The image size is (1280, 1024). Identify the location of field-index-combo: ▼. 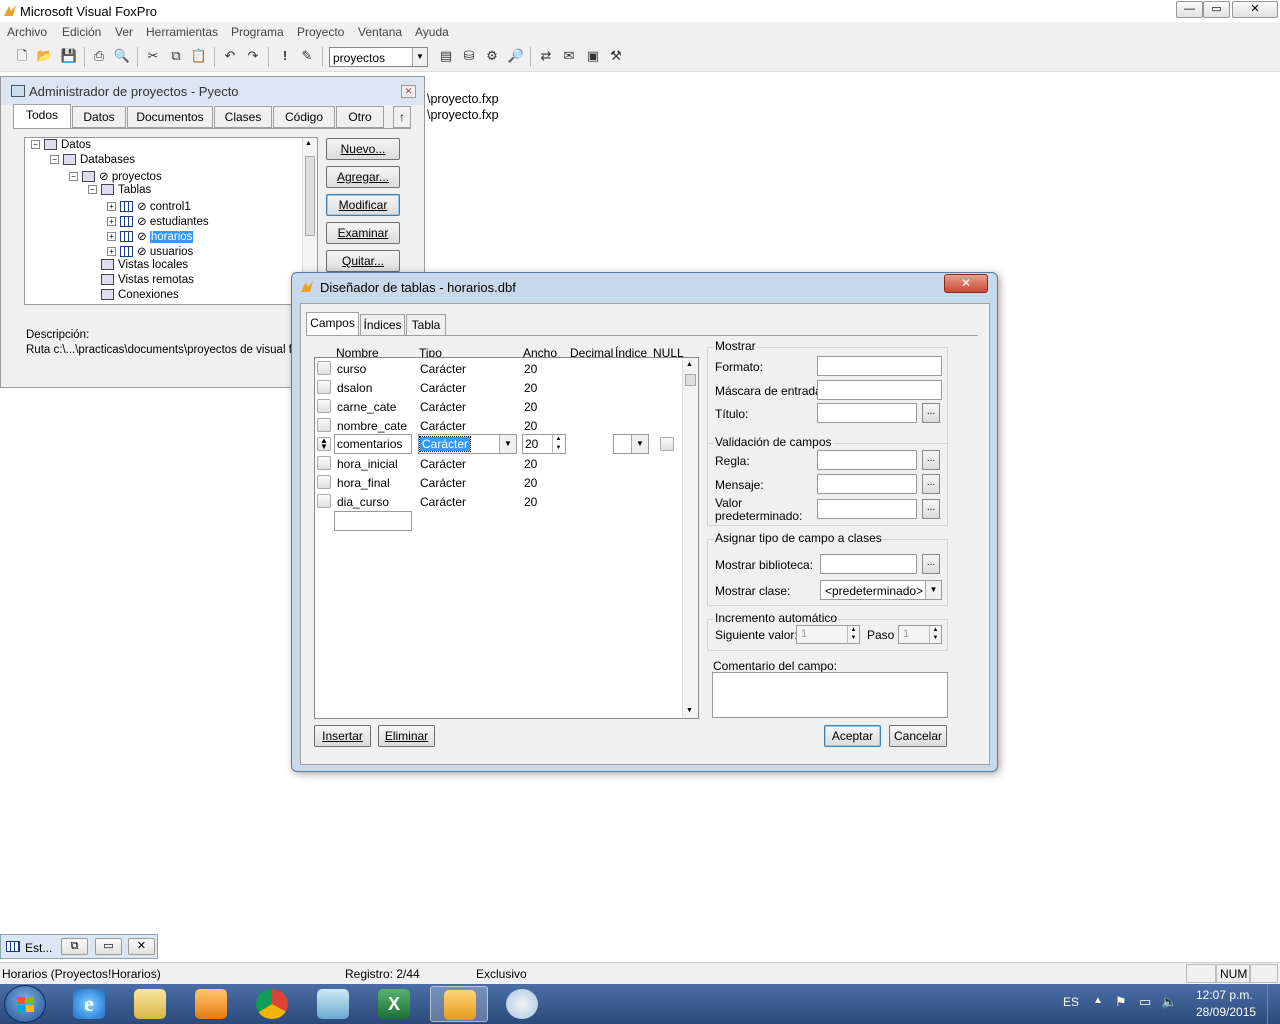
(631, 444).